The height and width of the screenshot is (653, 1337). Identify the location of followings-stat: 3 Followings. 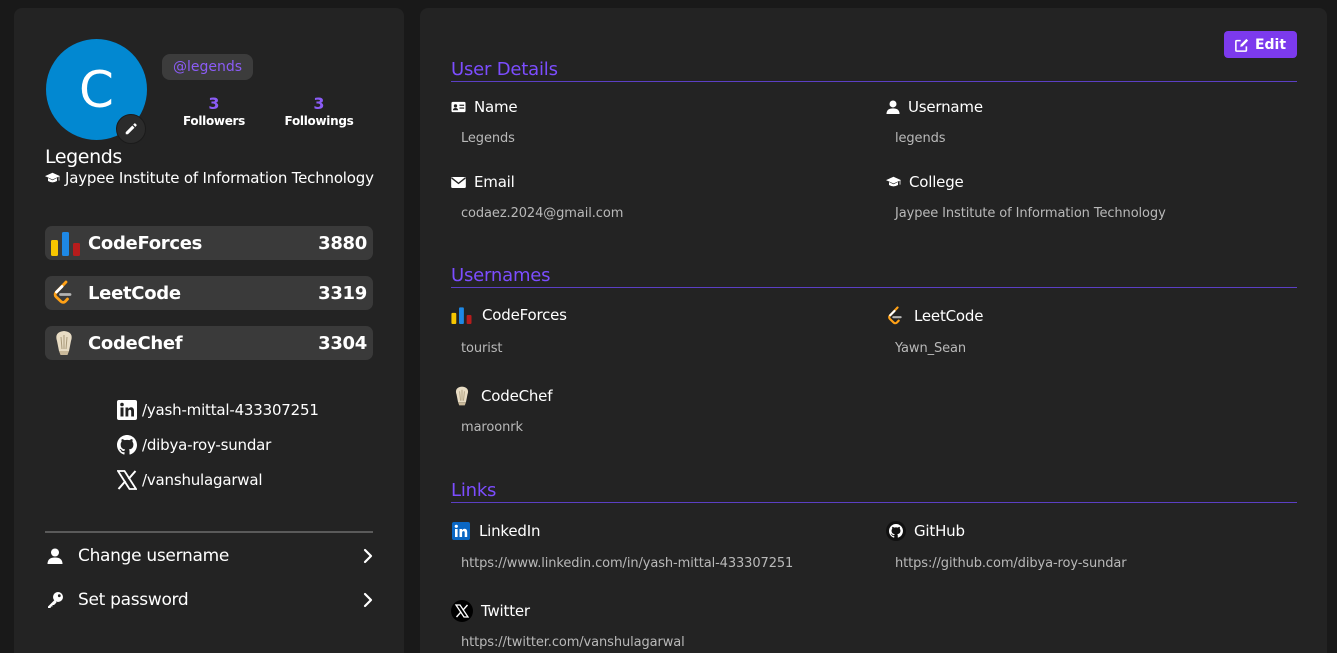
(319, 111).